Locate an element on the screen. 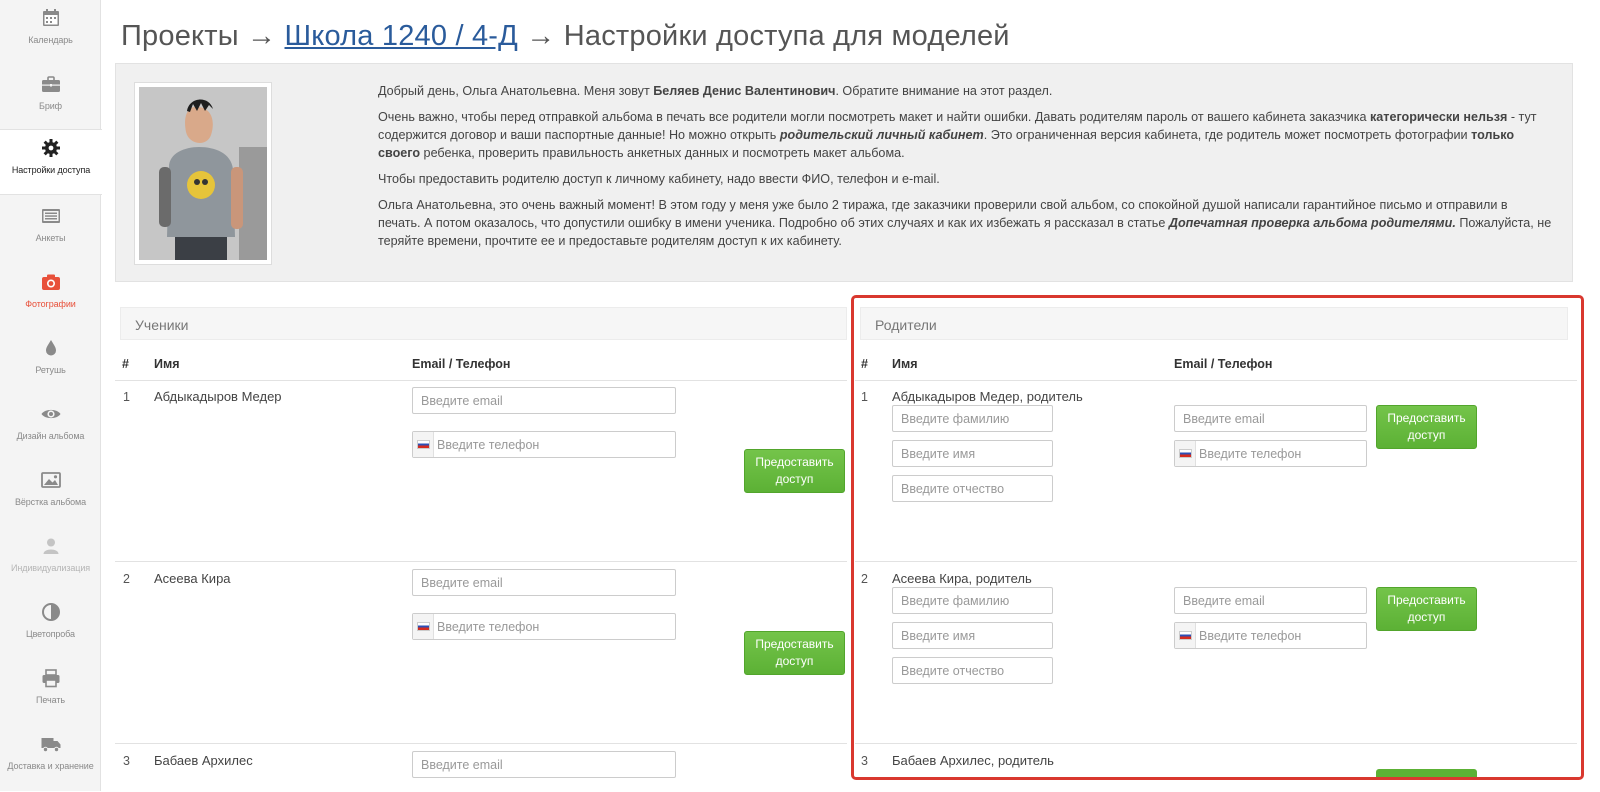  students-col-num: # is located at coordinates (125, 364).